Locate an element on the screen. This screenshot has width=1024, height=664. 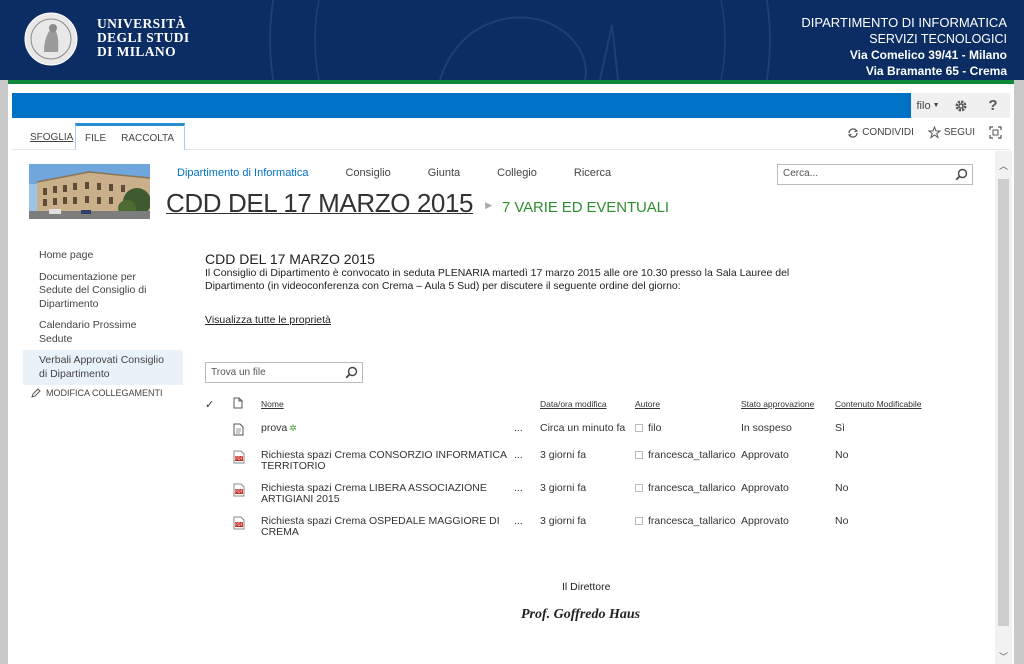
file-type-header-icon is located at coordinates (247, 406).